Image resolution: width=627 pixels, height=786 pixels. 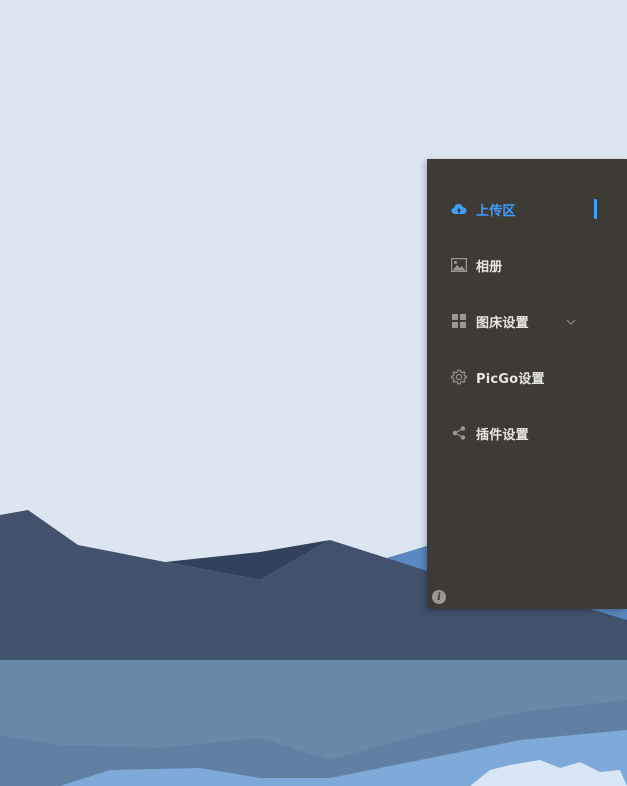 What do you see at coordinates (459, 265) in the screenshot?
I see `image-icon` at bounding box center [459, 265].